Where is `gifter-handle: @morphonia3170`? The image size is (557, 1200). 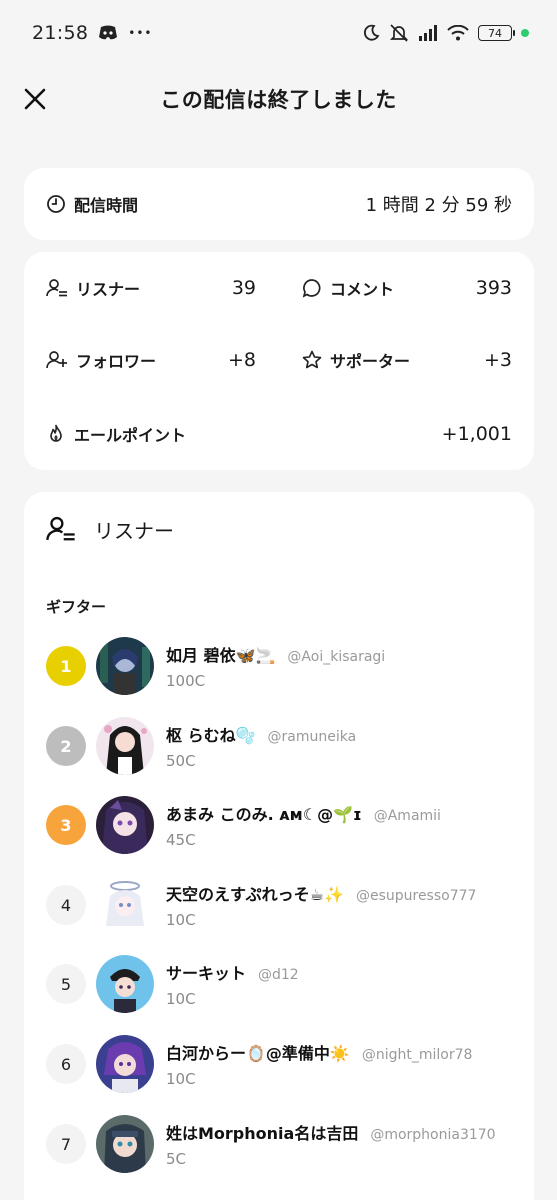
gifter-handle: @morphonia3170 is located at coordinates (433, 1135).